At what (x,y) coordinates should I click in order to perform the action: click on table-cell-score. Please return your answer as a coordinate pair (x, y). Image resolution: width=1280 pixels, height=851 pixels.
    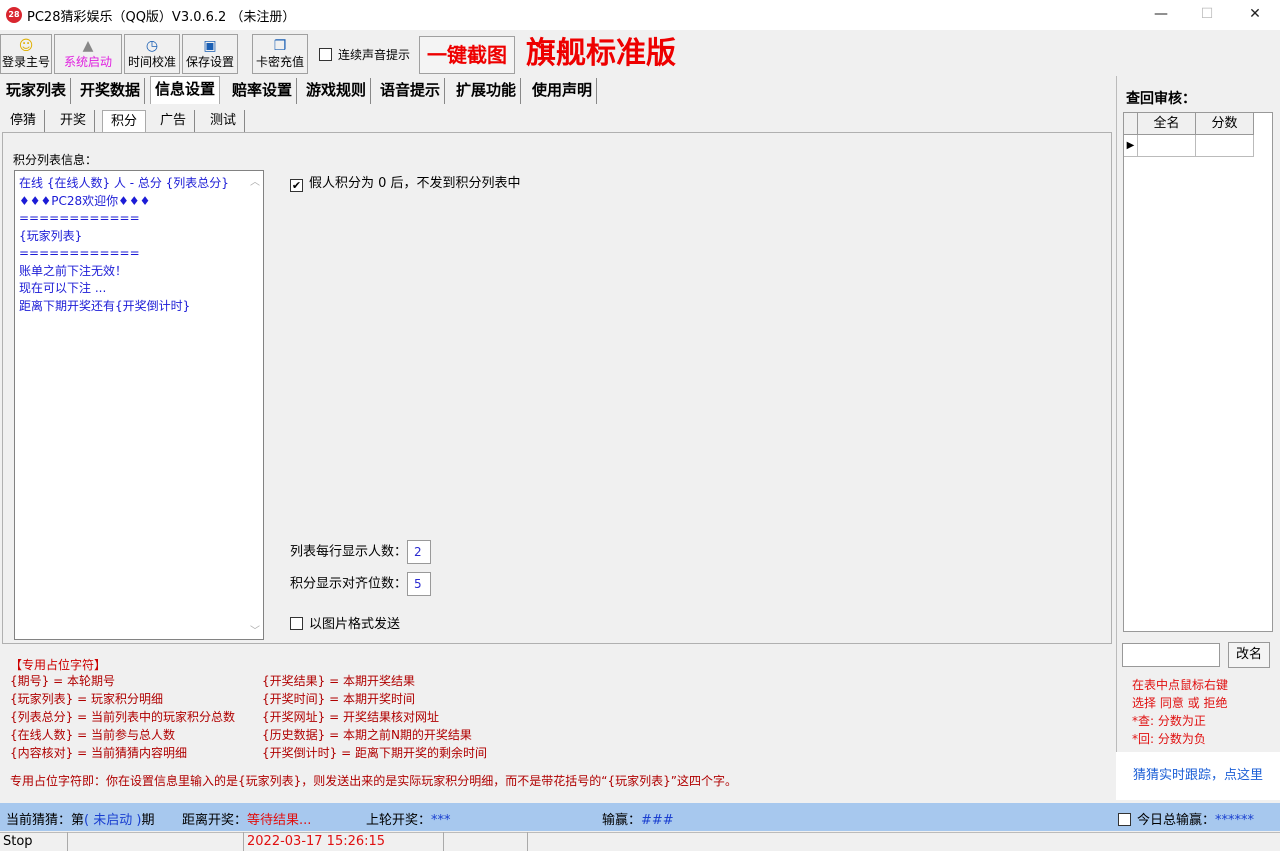
    Looking at the image, I should click on (1225, 146).